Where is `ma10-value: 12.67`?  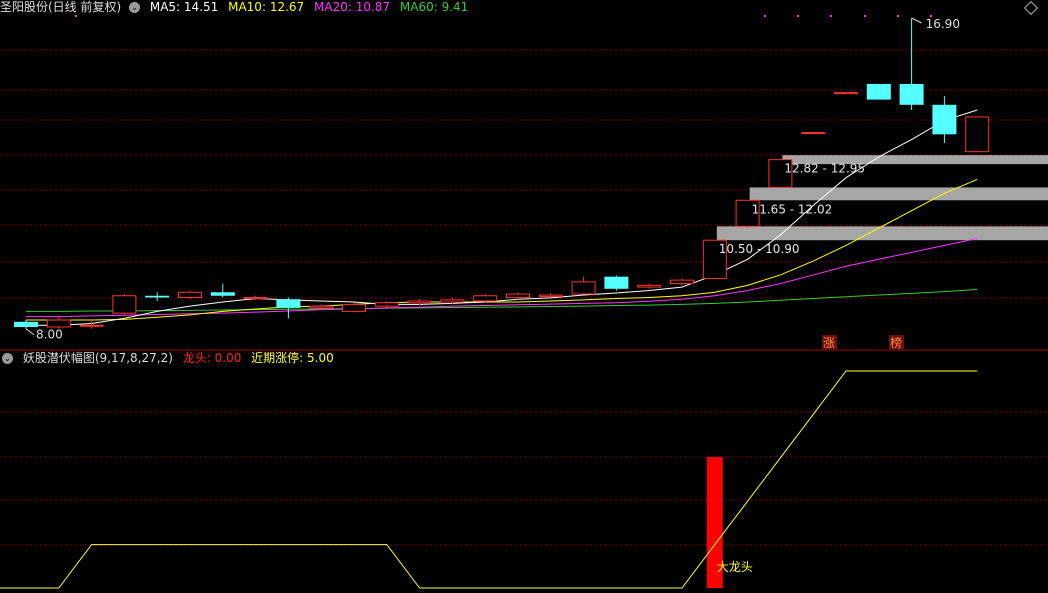 ma10-value: 12.67 is located at coordinates (287, 7).